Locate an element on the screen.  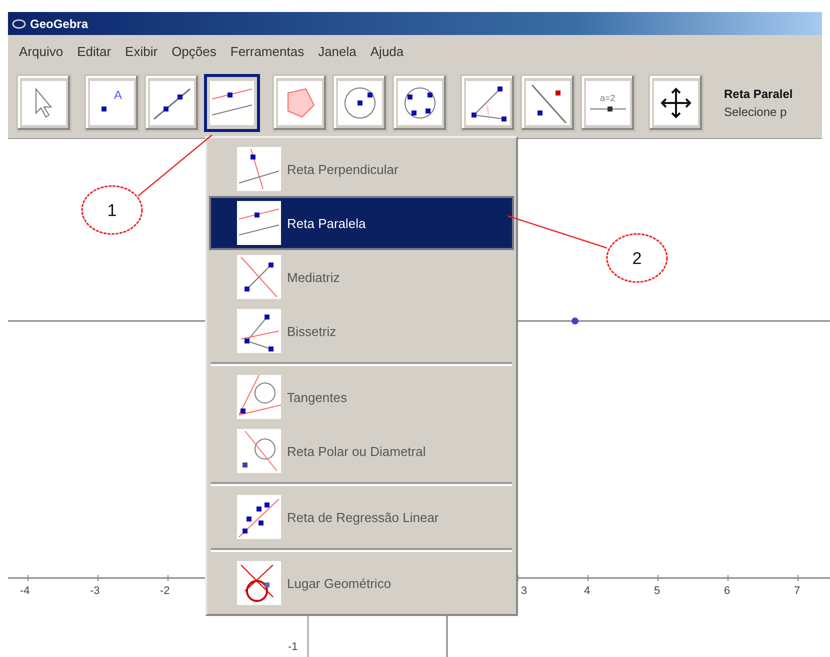
point is located at coordinates (575, 321).